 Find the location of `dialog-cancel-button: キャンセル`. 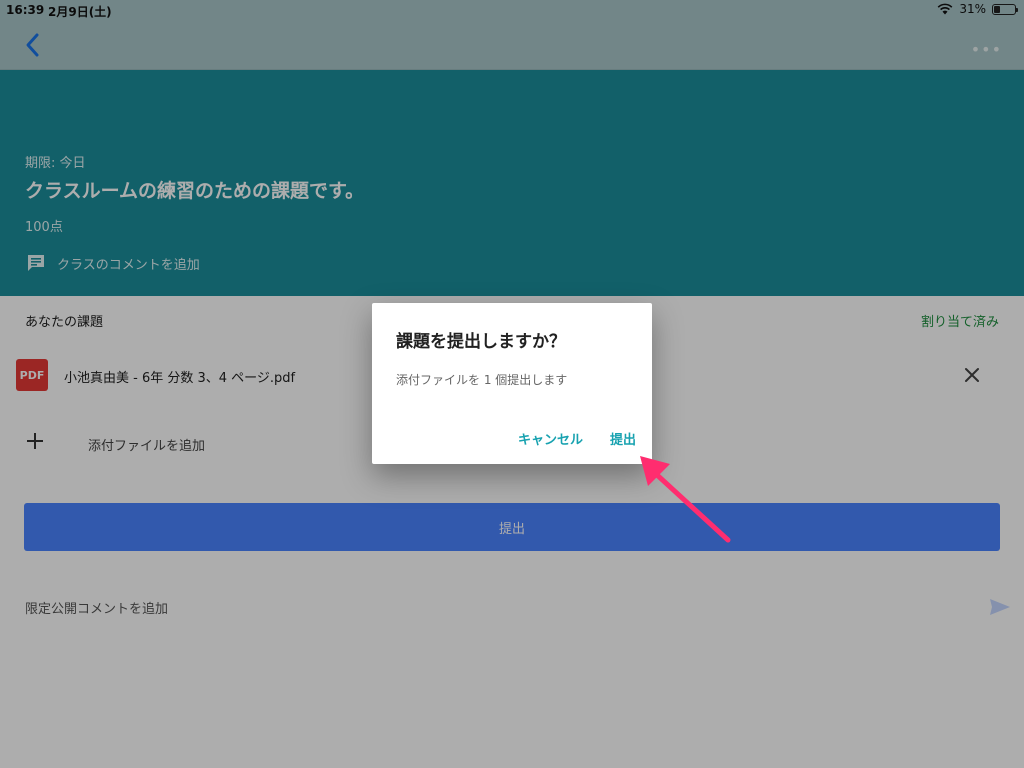

dialog-cancel-button: キャンセル is located at coordinates (550, 438).